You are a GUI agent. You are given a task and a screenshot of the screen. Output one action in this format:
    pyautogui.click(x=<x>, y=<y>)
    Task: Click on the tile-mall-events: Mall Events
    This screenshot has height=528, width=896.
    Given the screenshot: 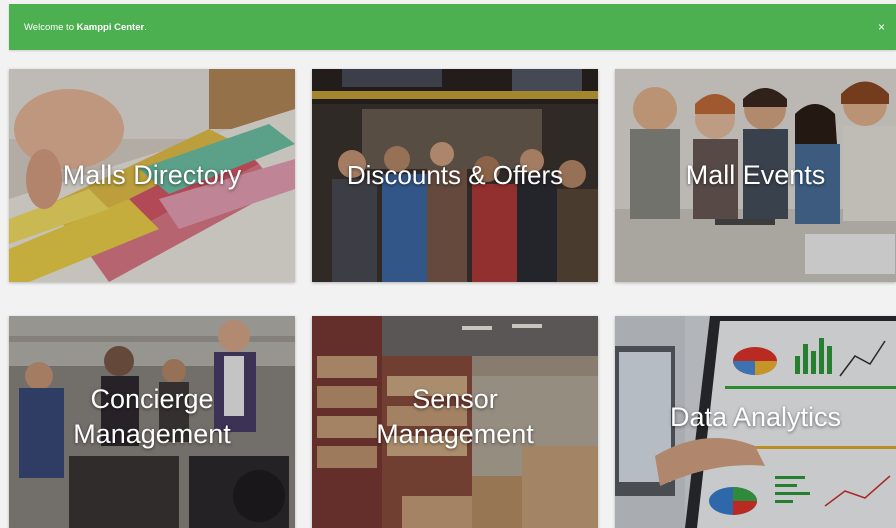 What is the action you would take?
    pyautogui.click(x=755, y=175)
    